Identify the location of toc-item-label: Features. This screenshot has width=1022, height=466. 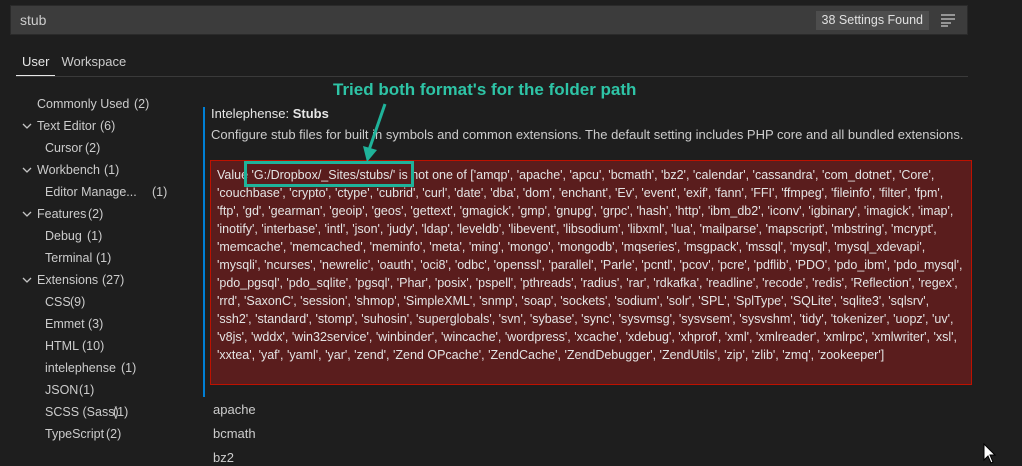
(62, 214).